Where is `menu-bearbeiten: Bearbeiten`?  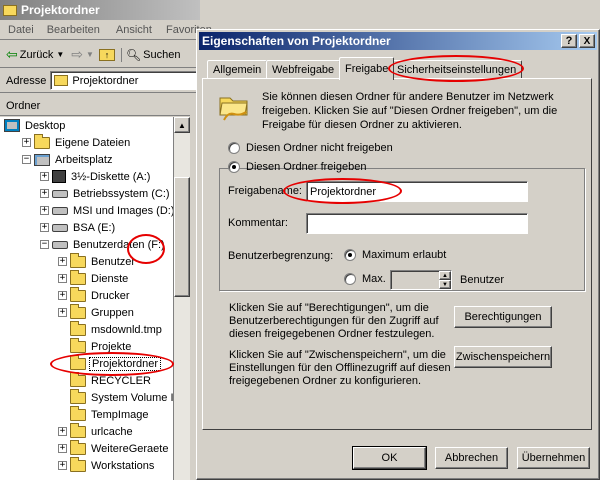
menu-bearbeiten: Bearbeiten is located at coordinates (73, 30).